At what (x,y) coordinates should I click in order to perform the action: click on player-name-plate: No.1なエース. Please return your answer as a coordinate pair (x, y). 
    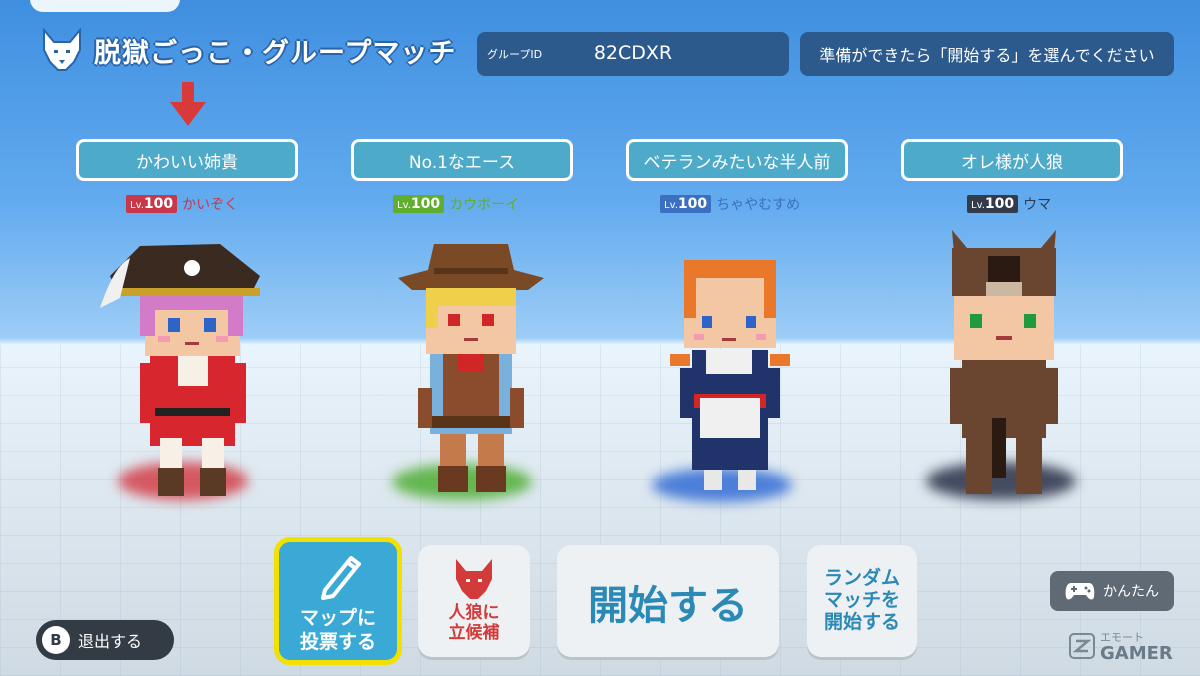
    Looking at the image, I should click on (462, 160).